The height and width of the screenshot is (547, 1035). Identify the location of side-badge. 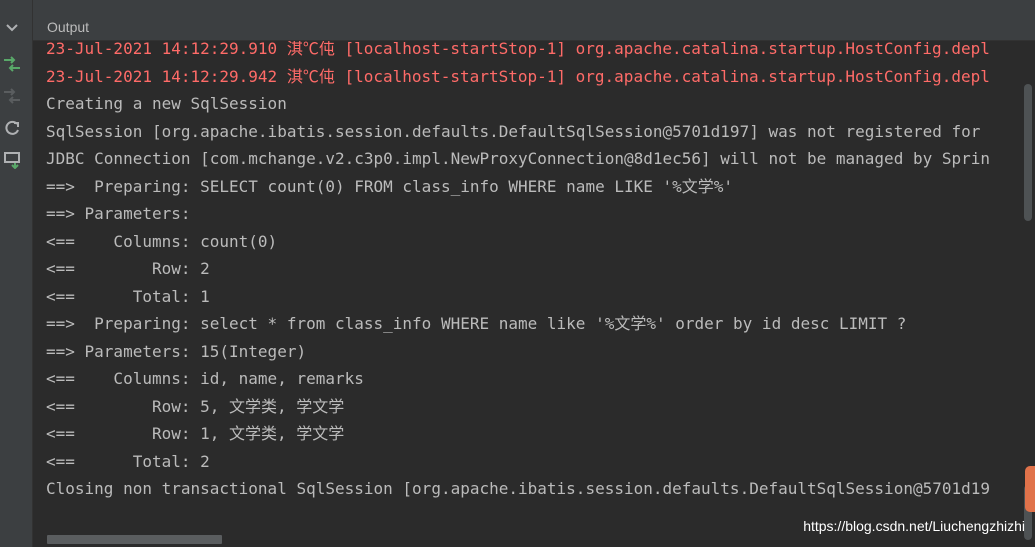
(1030, 489).